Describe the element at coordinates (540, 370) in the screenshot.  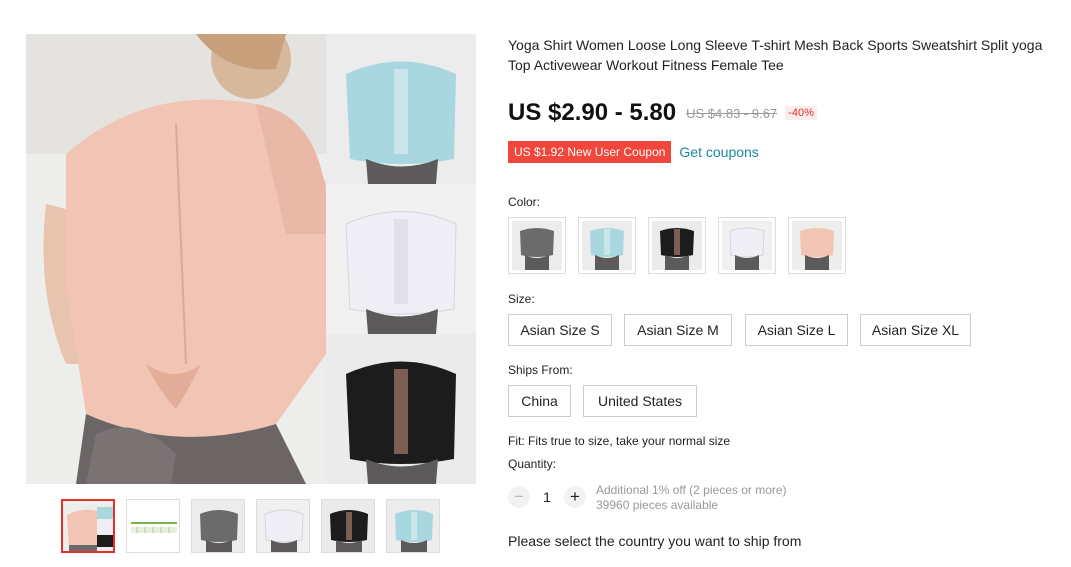
I see `ships-from-label: Ships From:` at that location.